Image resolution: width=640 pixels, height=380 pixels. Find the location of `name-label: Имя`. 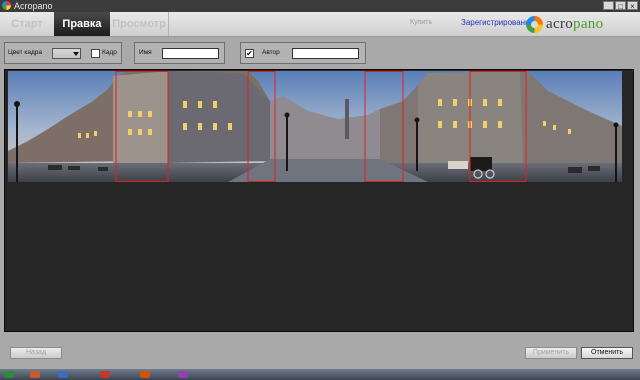

name-label: Имя is located at coordinates (145, 52).